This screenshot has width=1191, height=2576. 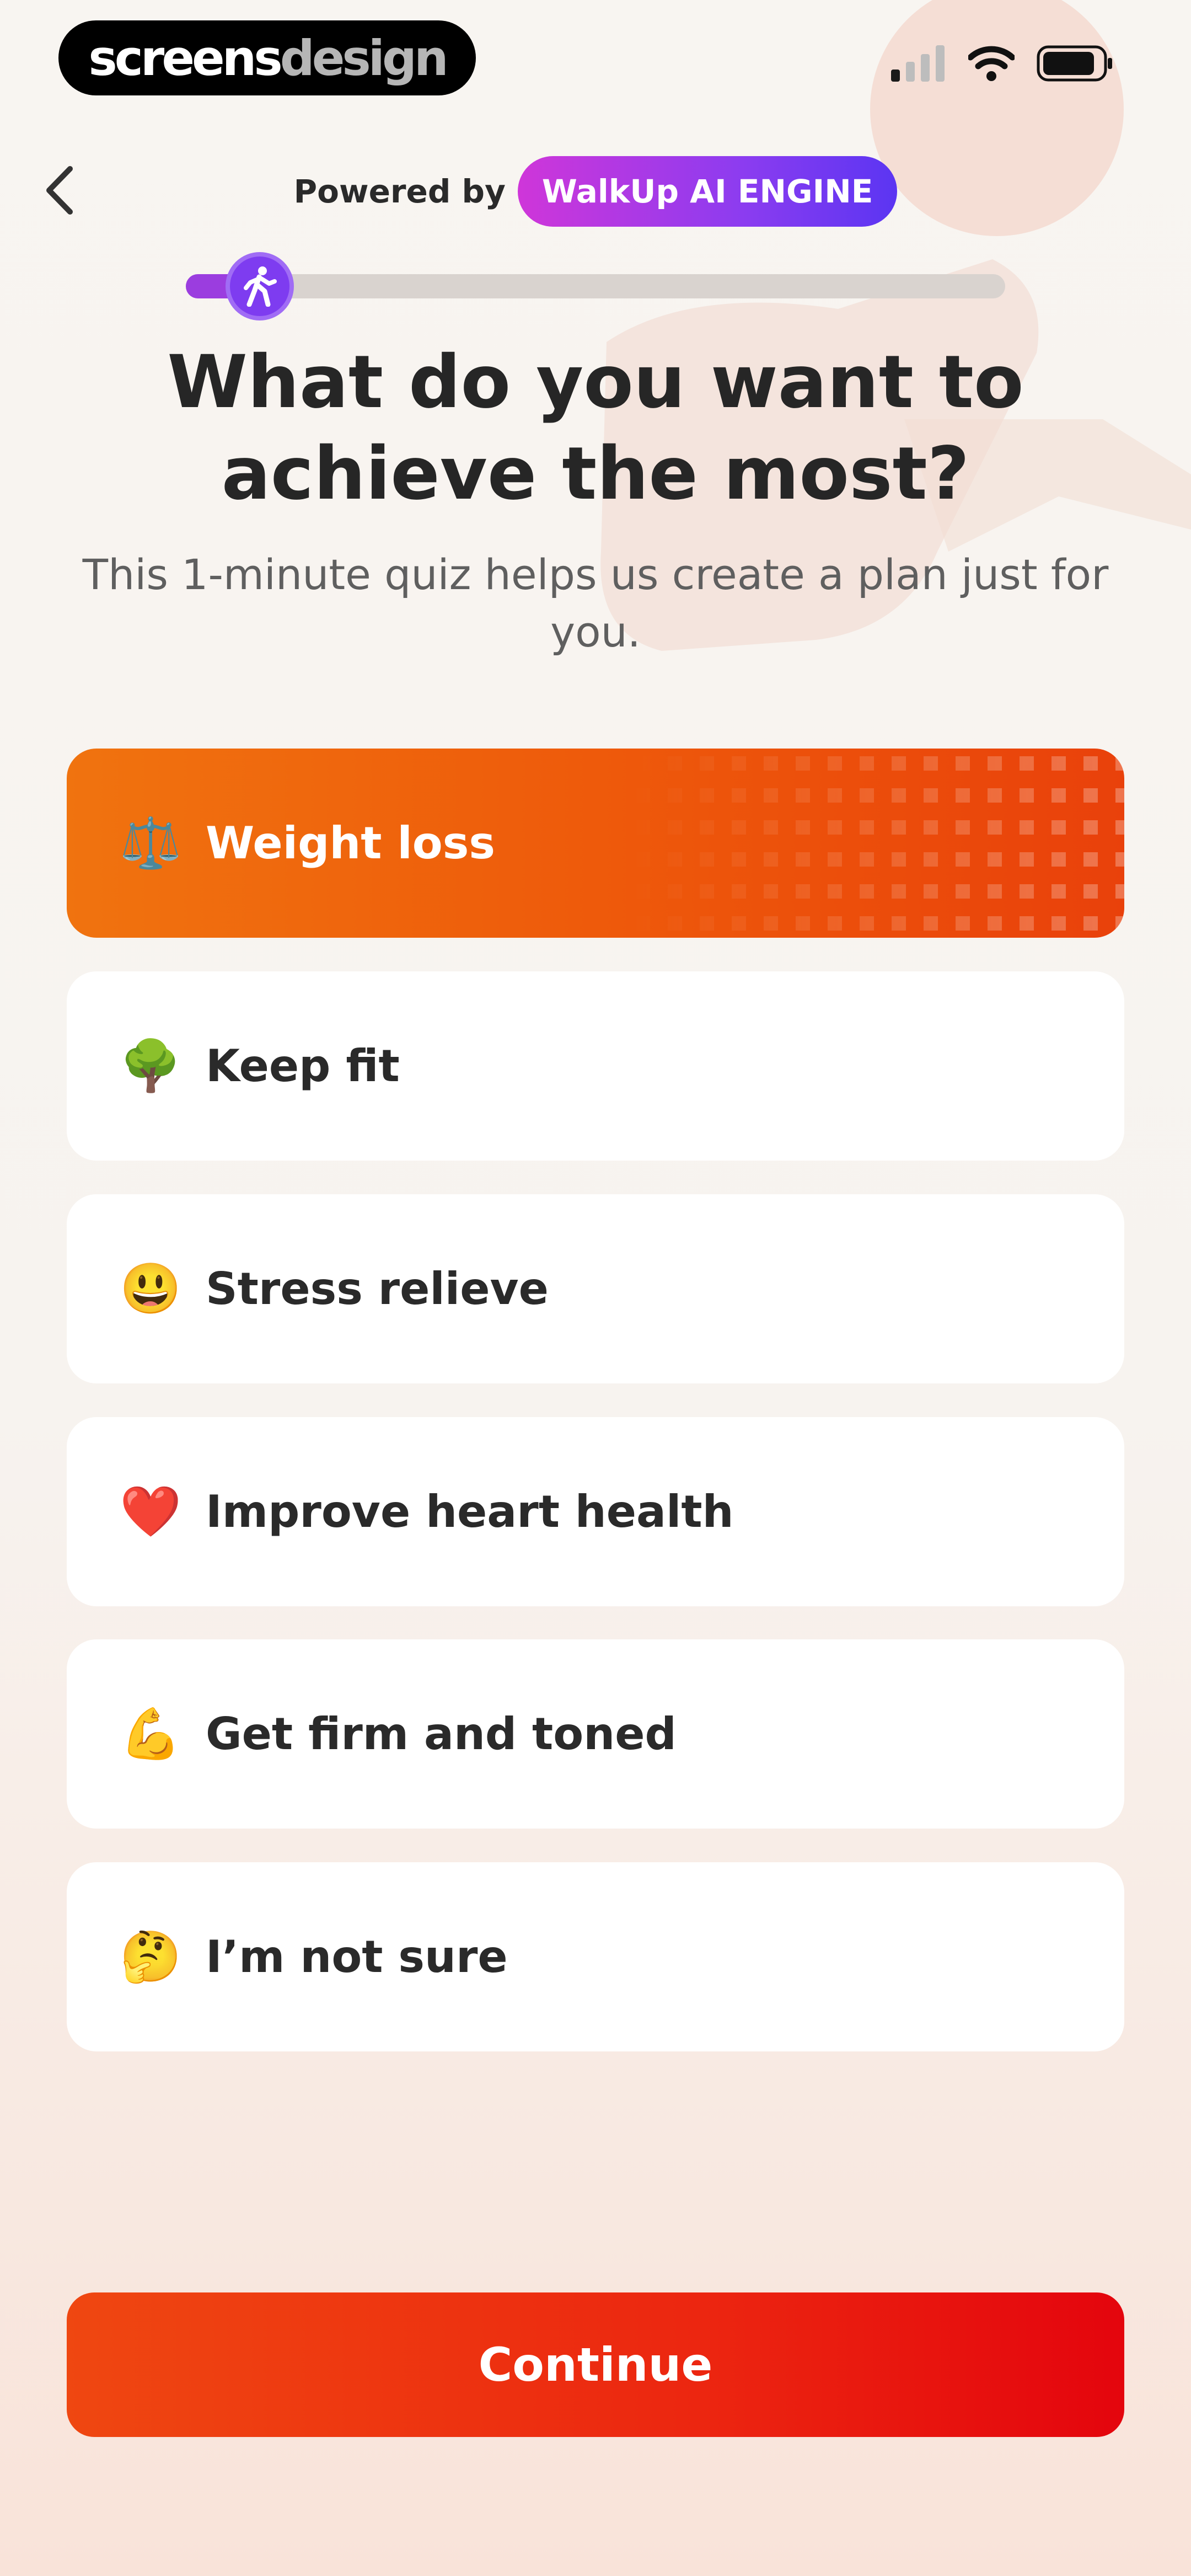 I want to click on option-get-firm-and-toned: 💪 Get firm and toned, so click(x=595, y=1734).